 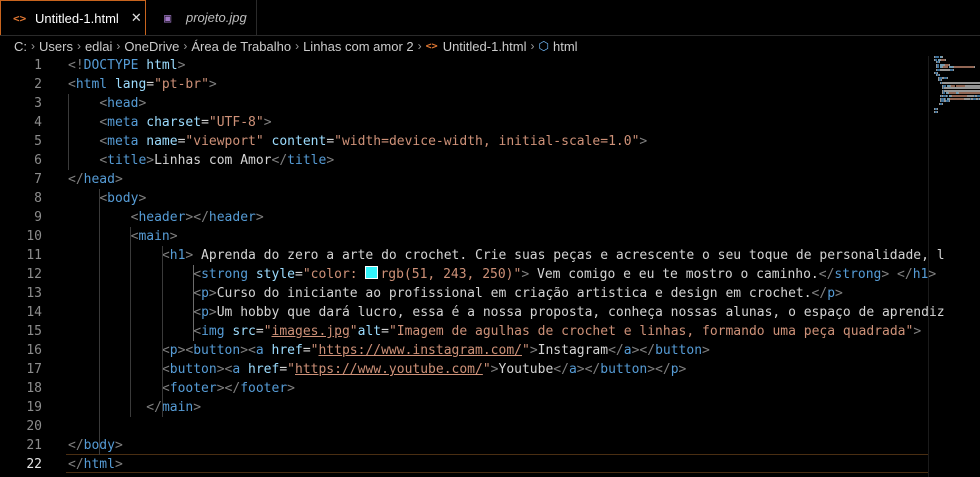 What do you see at coordinates (487, 141) in the screenshot?
I see `code-token: "width=device-width, initial-scale=1.0"` at bounding box center [487, 141].